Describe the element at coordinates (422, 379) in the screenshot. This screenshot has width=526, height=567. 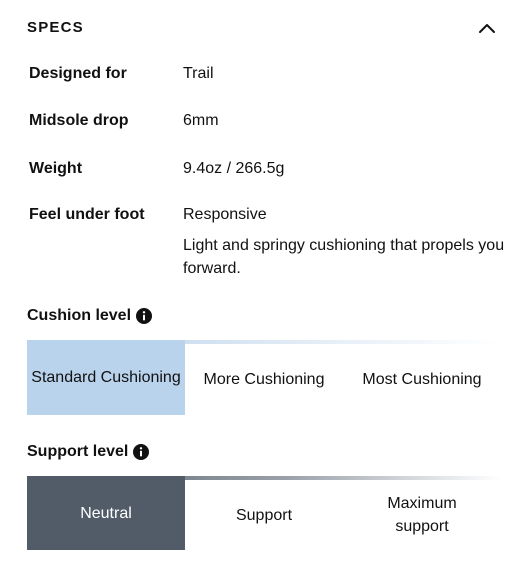
I see `cushion-option-most: Most Cushioning` at that location.